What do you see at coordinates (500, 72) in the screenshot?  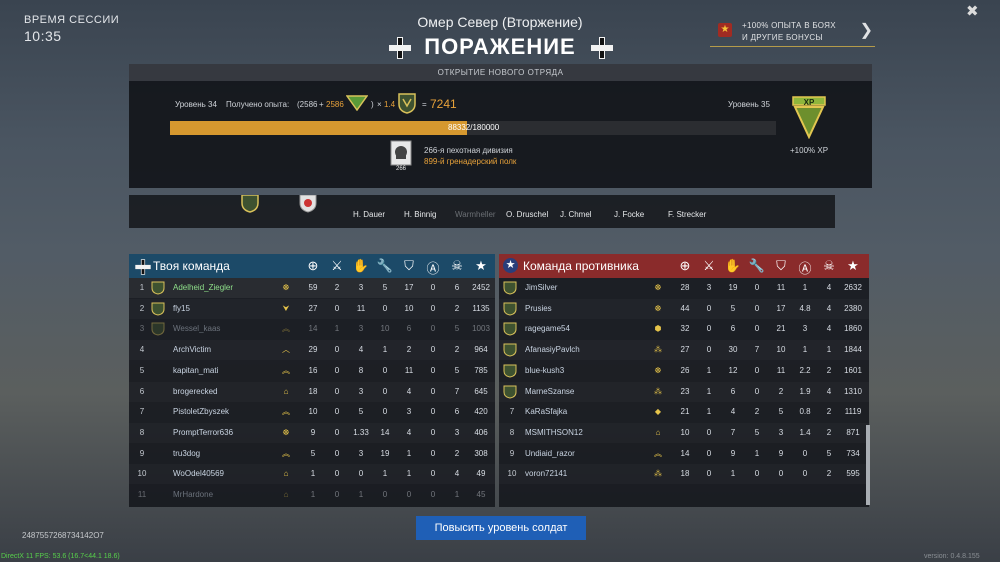 I see `panel-header: ОТКРЫТИЕ НОВОГО ОТРЯДА` at bounding box center [500, 72].